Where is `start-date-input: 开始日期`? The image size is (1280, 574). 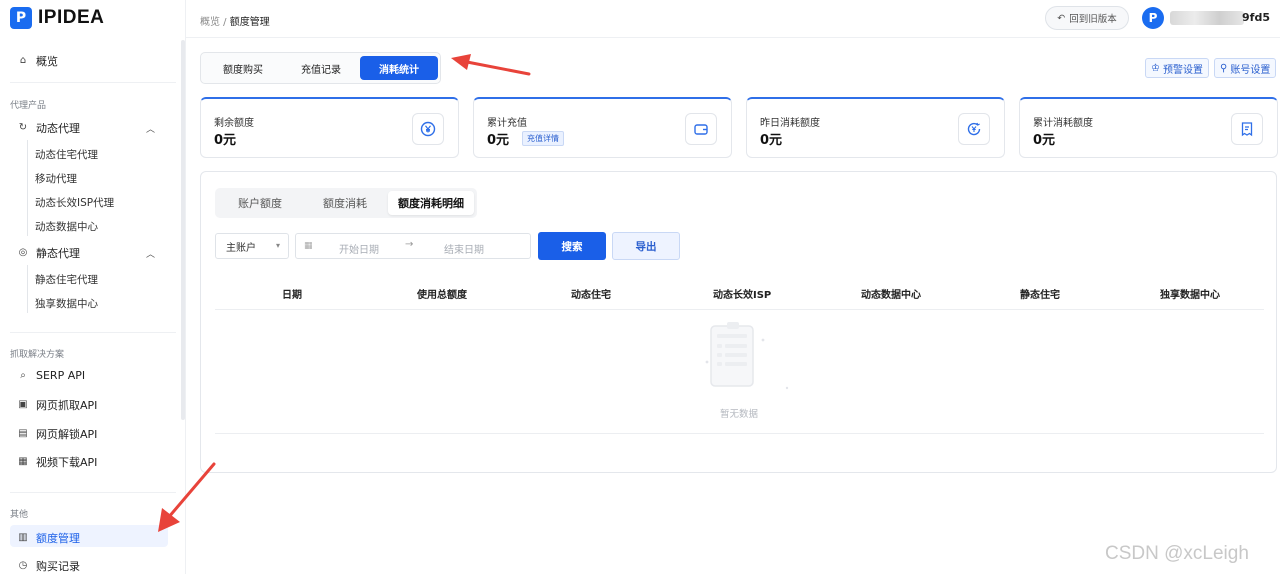
start-date-input: 开始日期 is located at coordinates (359, 248).